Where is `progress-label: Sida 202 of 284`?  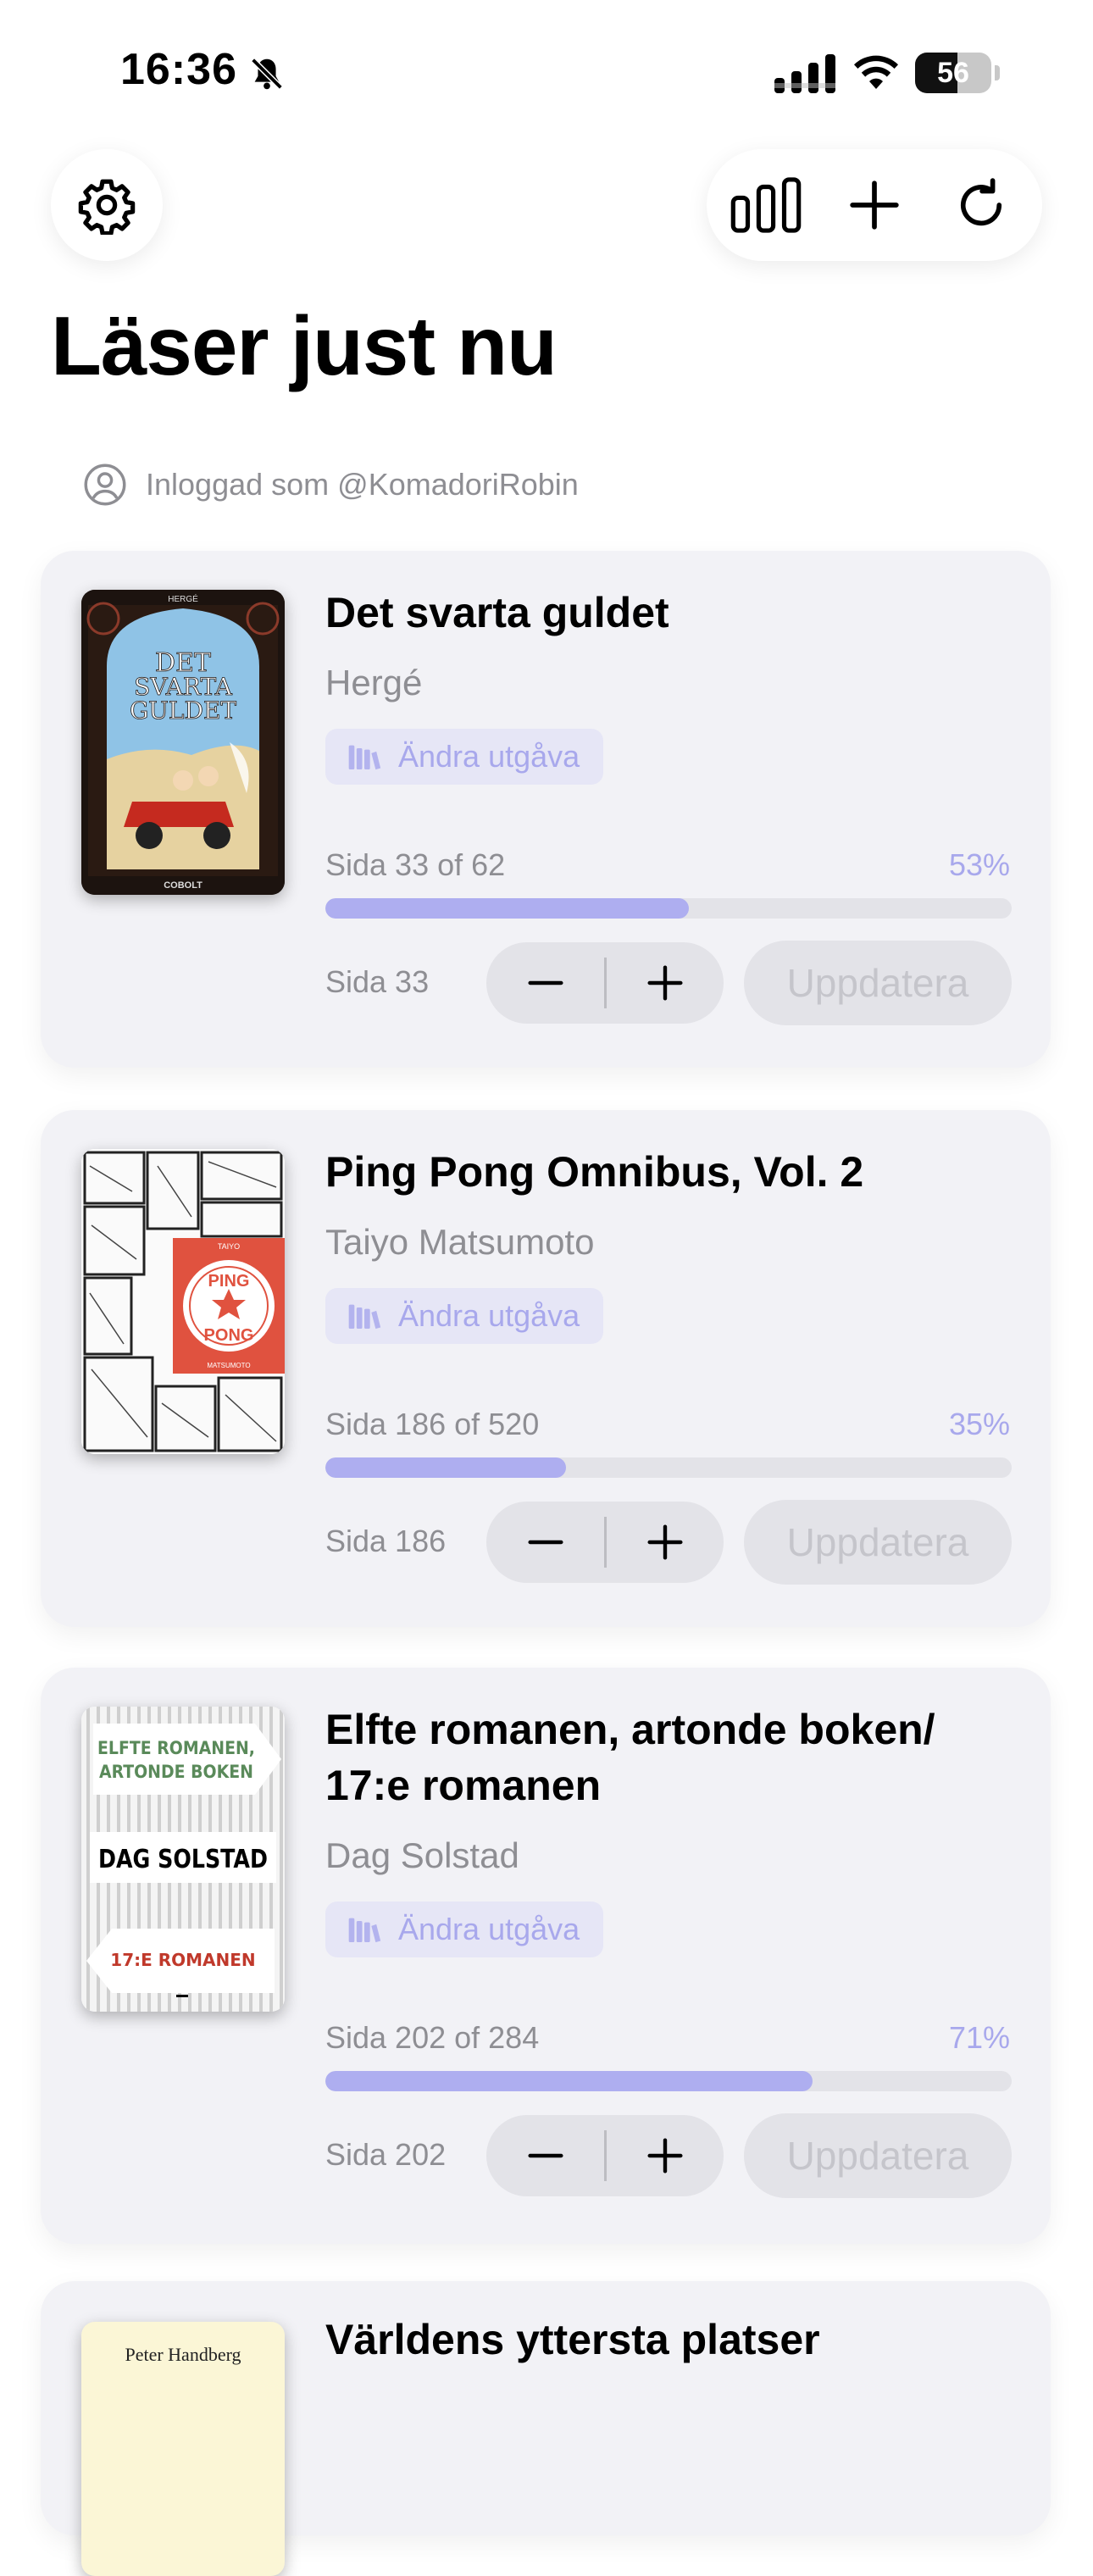
progress-label: Sida 202 of 284 is located at coordinates (432, 2037).